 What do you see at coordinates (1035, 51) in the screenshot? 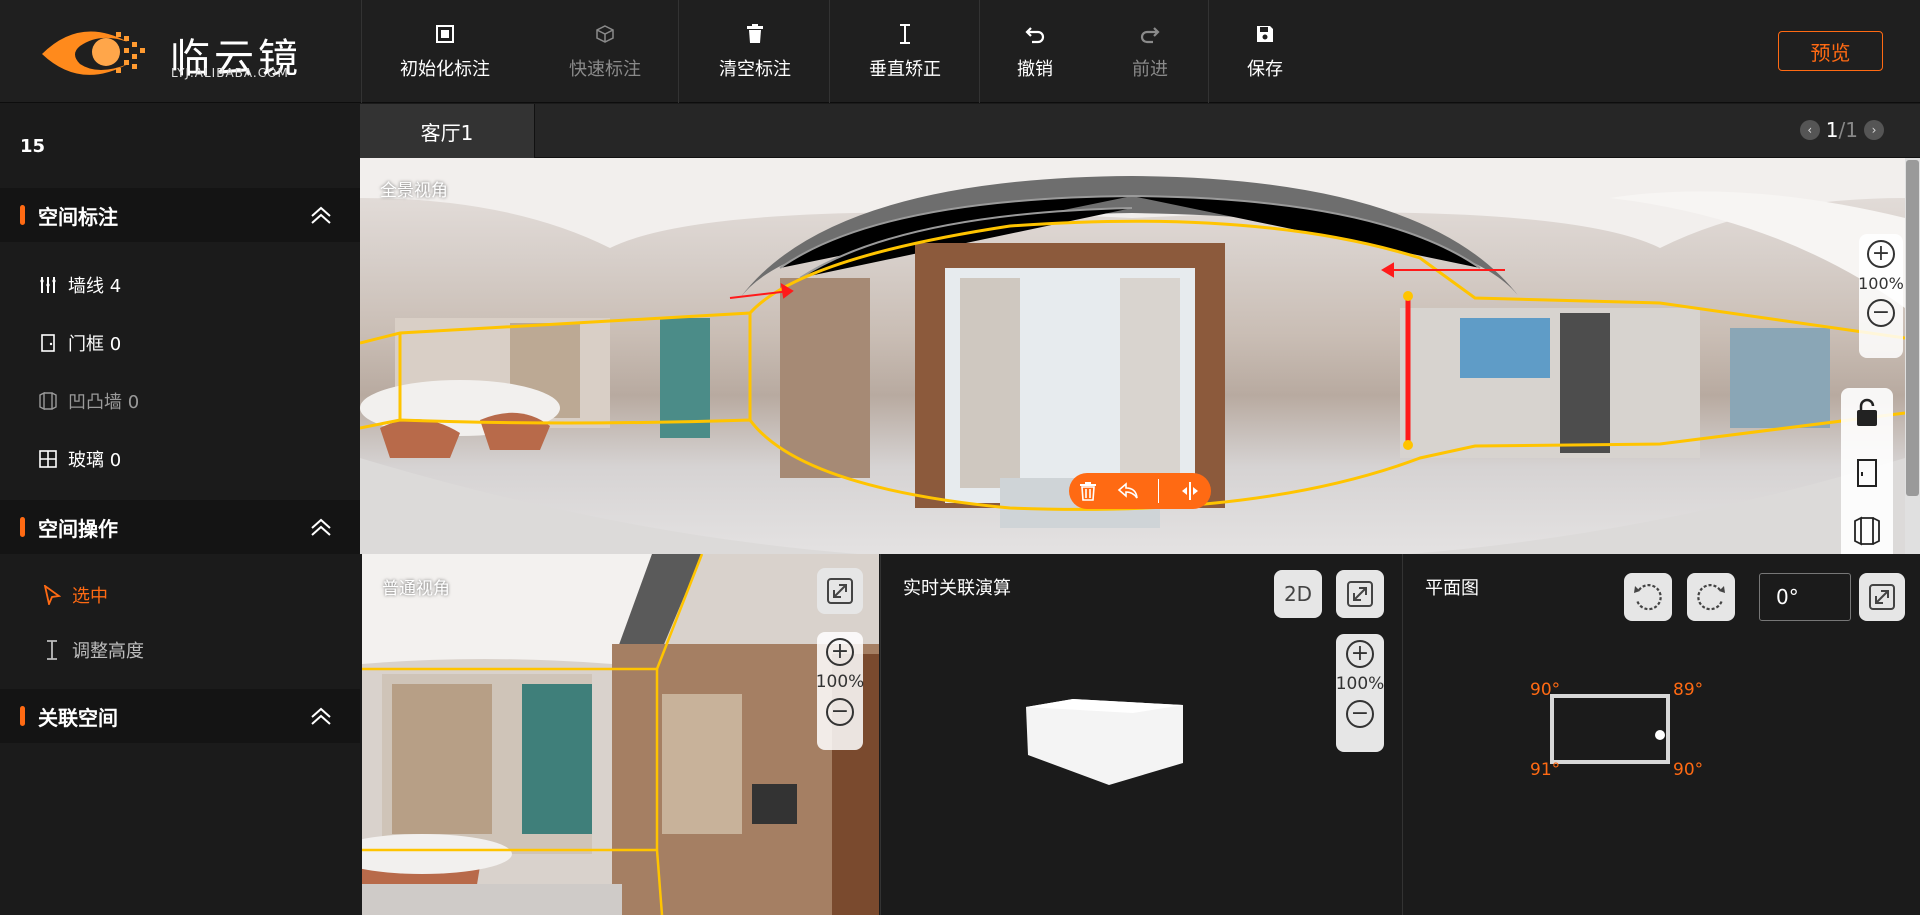
I see `undo-button: 撤销` at bounding box center [1035, 51].